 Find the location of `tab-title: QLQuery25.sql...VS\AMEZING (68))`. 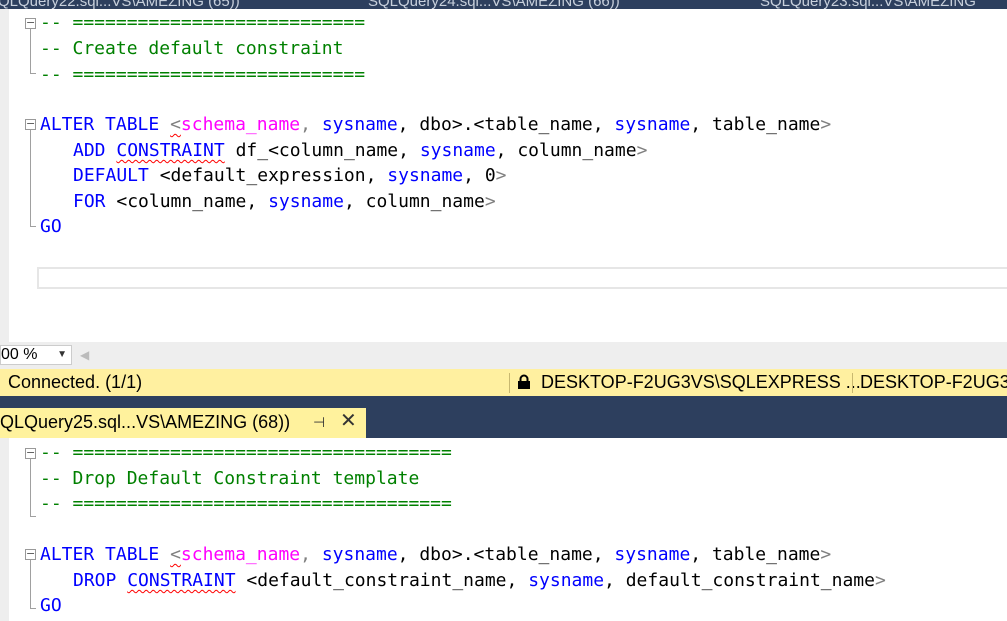

tab-title: QLQuery25.sql...VS\AMEZING (68)) is located at coordinates (145, 422).